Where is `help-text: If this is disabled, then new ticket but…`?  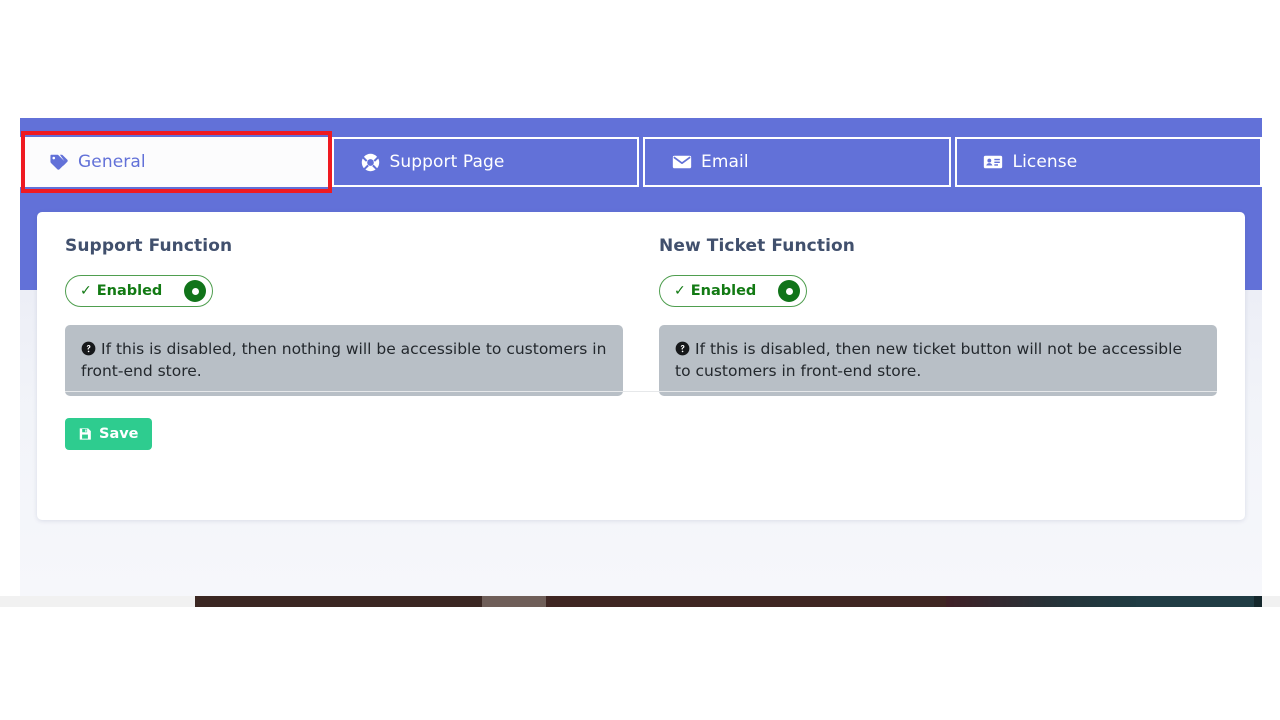
help-text: If this is disabled, then new ticket but… is located at coordinates (928, 360).